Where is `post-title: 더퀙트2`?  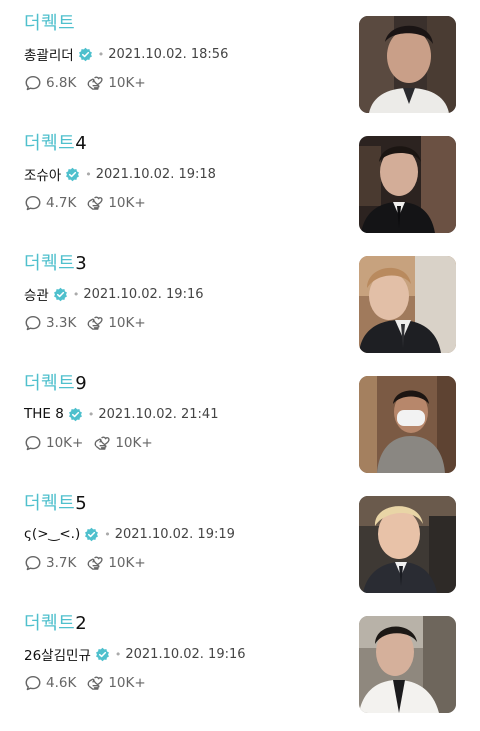
post-title: 더퀙트2 is located at coordinates (55, 624).